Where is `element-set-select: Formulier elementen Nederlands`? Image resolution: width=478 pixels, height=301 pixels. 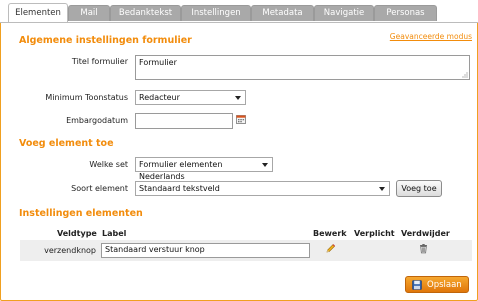 element-set-select: Formulier elementen Nederlands is located at coordinates (204, 169).